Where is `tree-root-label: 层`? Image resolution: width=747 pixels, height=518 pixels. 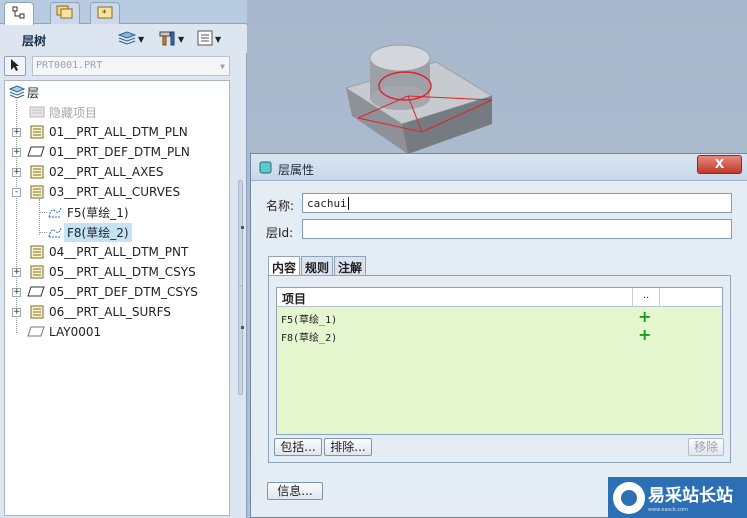
tree-root-label: 层 is located at coordinates (33, 92).